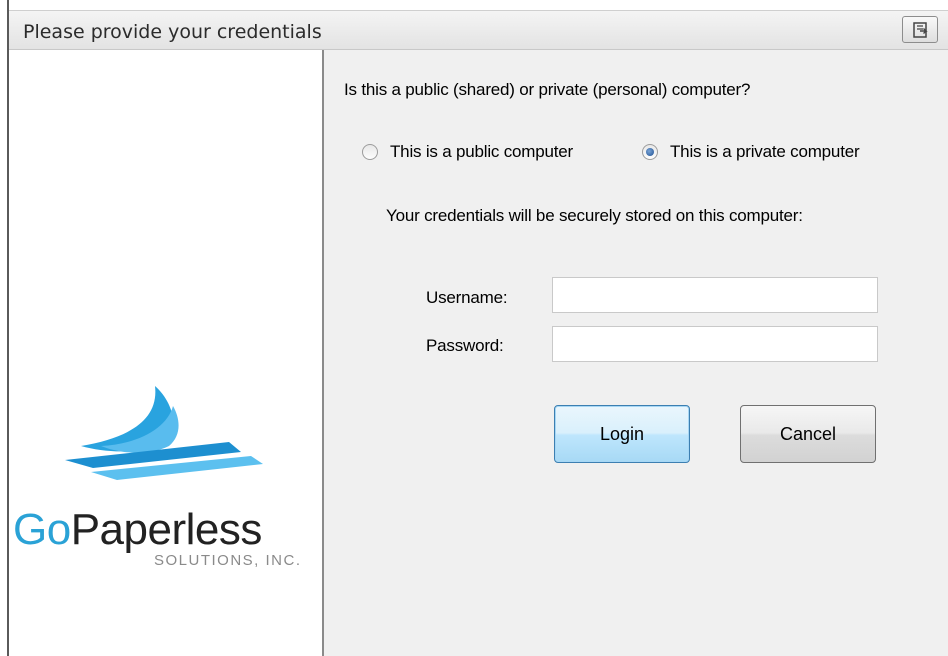 Image resolution: width=948 pixels, height=656 pixels. What do you see at coordinates (42, 529) in the screenshot?
I see `logo-go-text: Go` at bounding box center [42, 529].